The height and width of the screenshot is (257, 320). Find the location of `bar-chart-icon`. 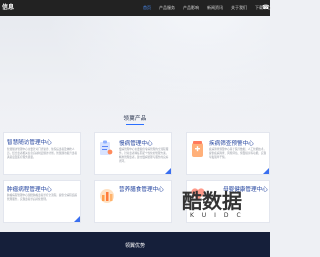

bar-chart-icon is located at coordinates (107, 197).